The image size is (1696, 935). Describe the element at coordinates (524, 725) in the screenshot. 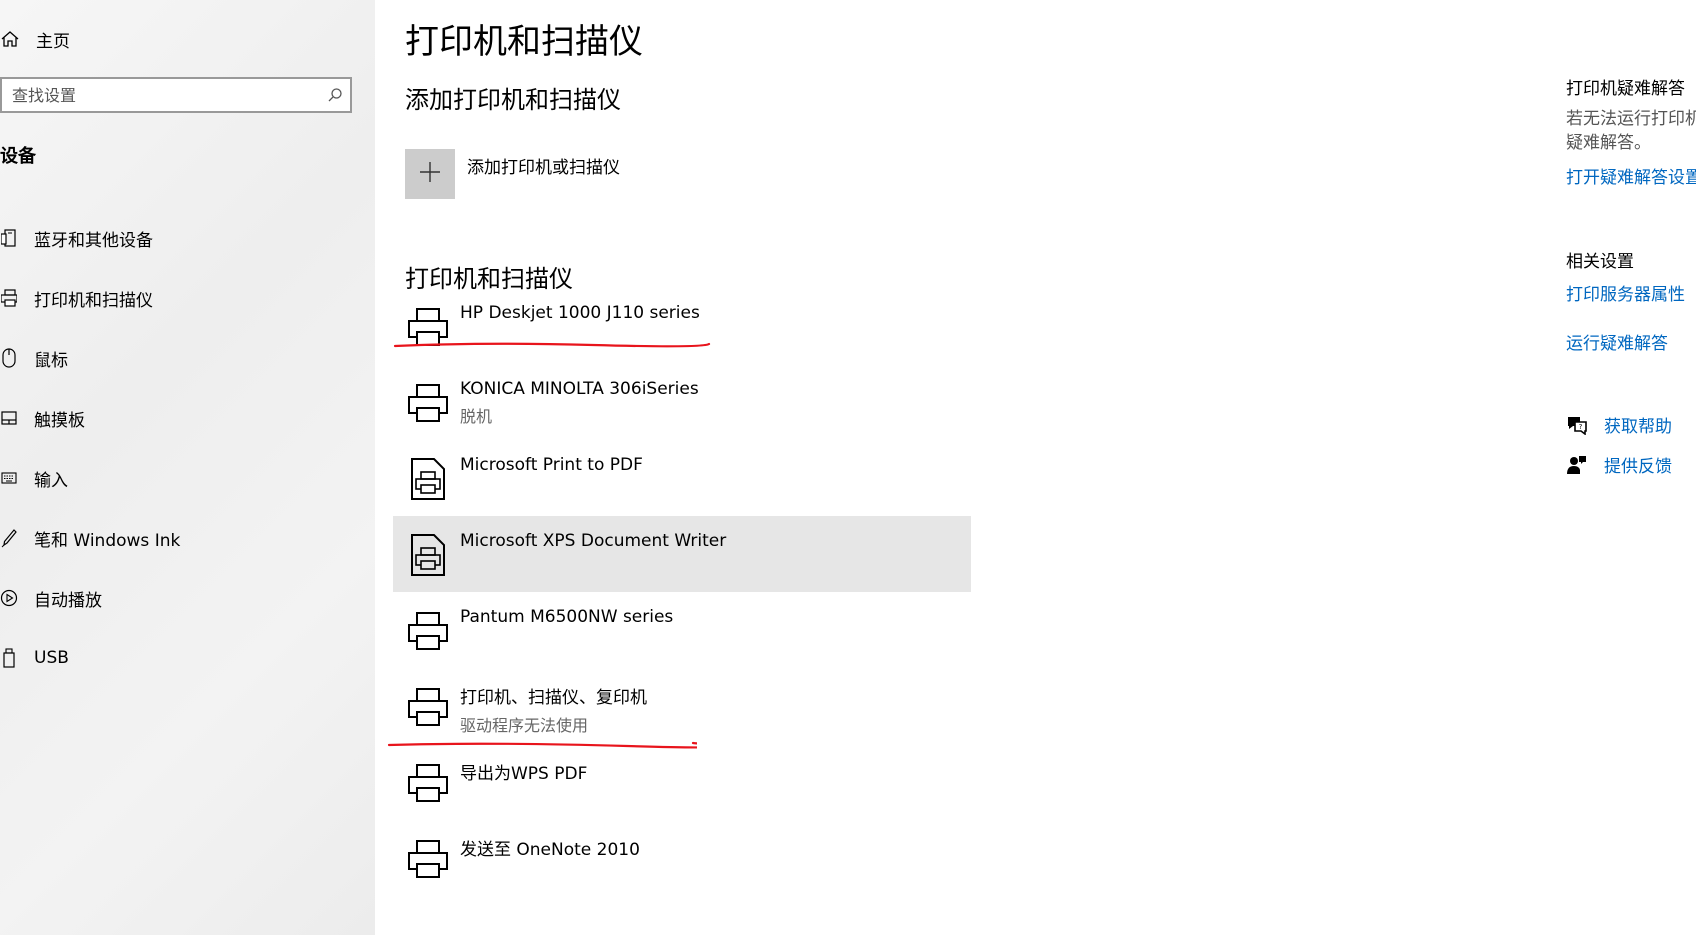

I see `device-status: 驱动程序无法使用` at that location.